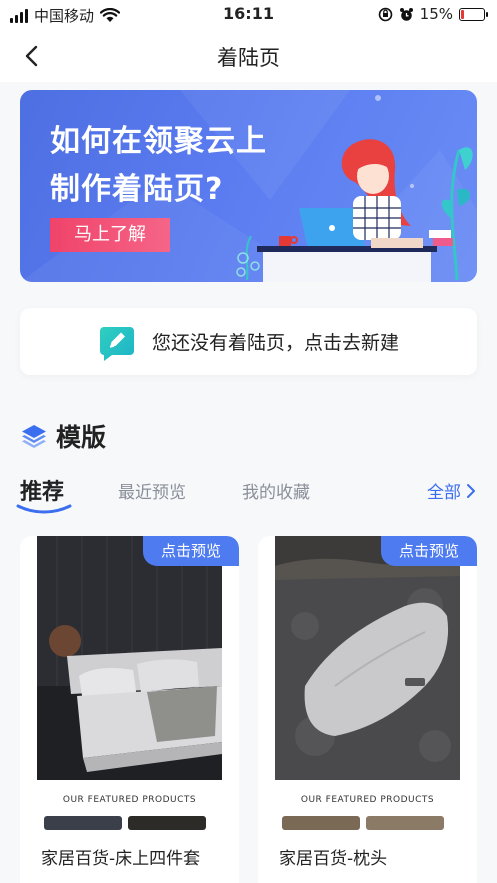 The height and width of the screenshot is (883, 497). I want to click on tab-recent: 最近预览, so click(152, 490).